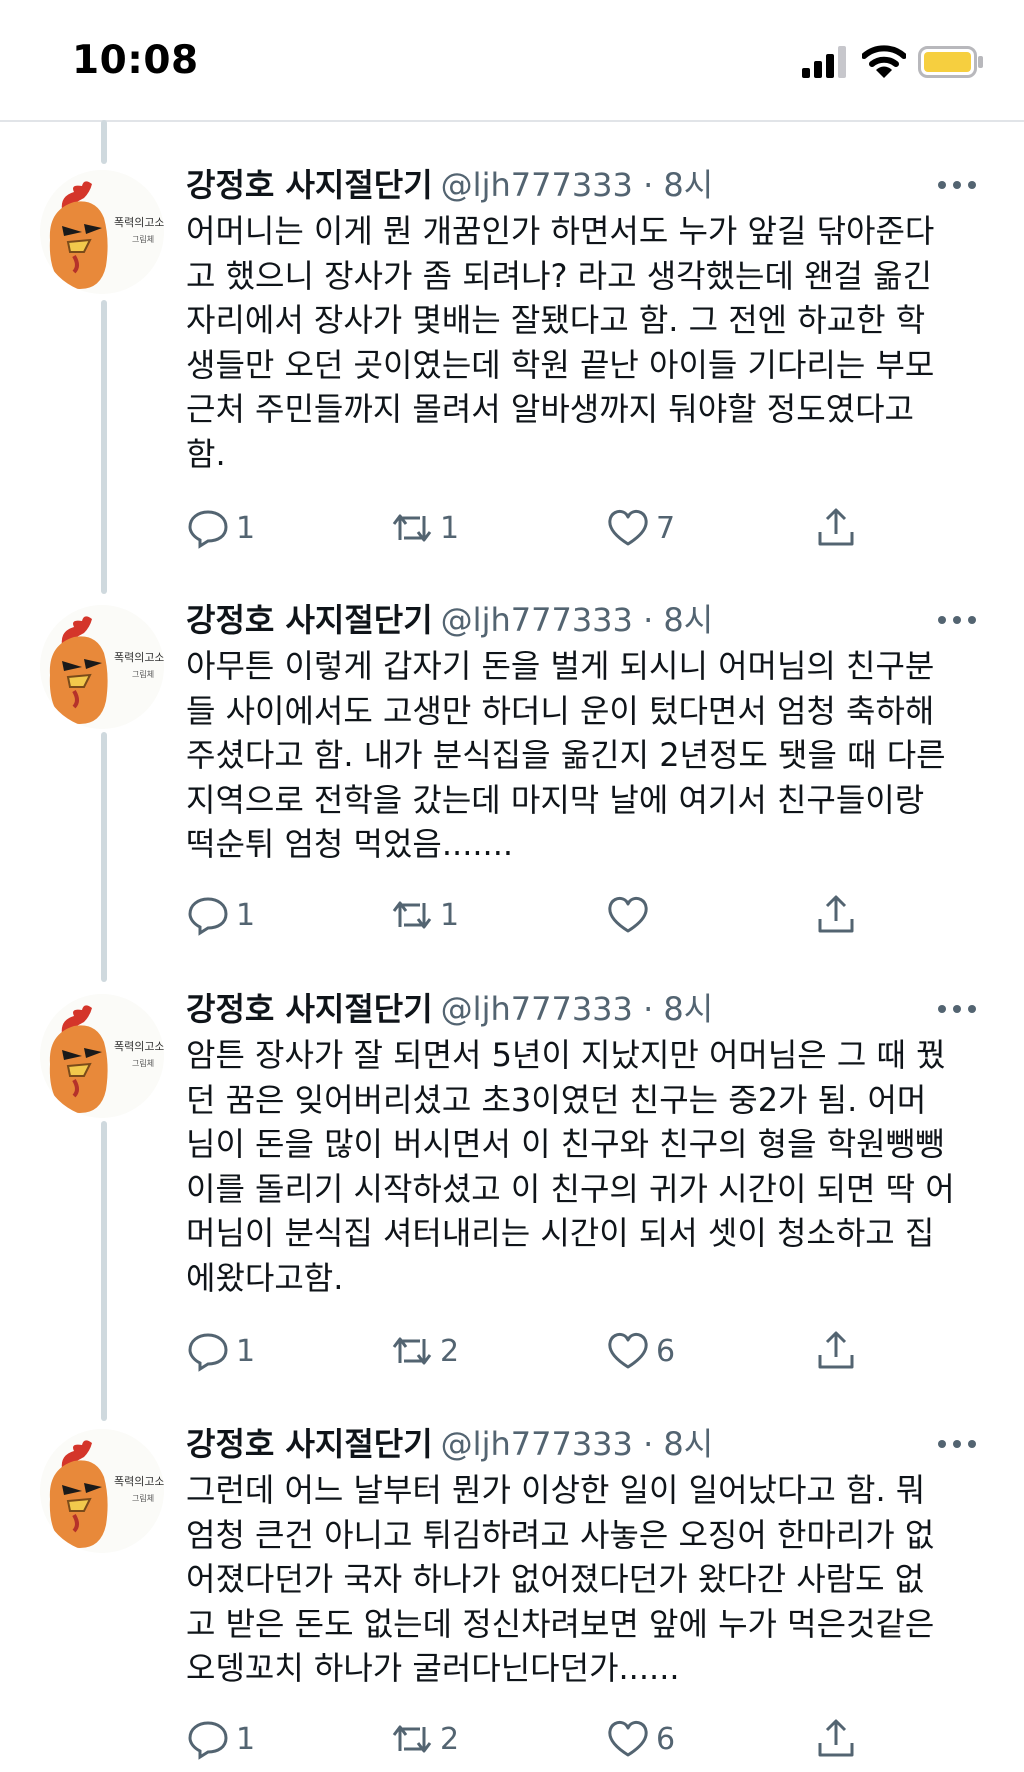 The height and width of the screenshot is (1772, 1024). I want to click on tweet-actions: 1 1 7, so click(586, 528).